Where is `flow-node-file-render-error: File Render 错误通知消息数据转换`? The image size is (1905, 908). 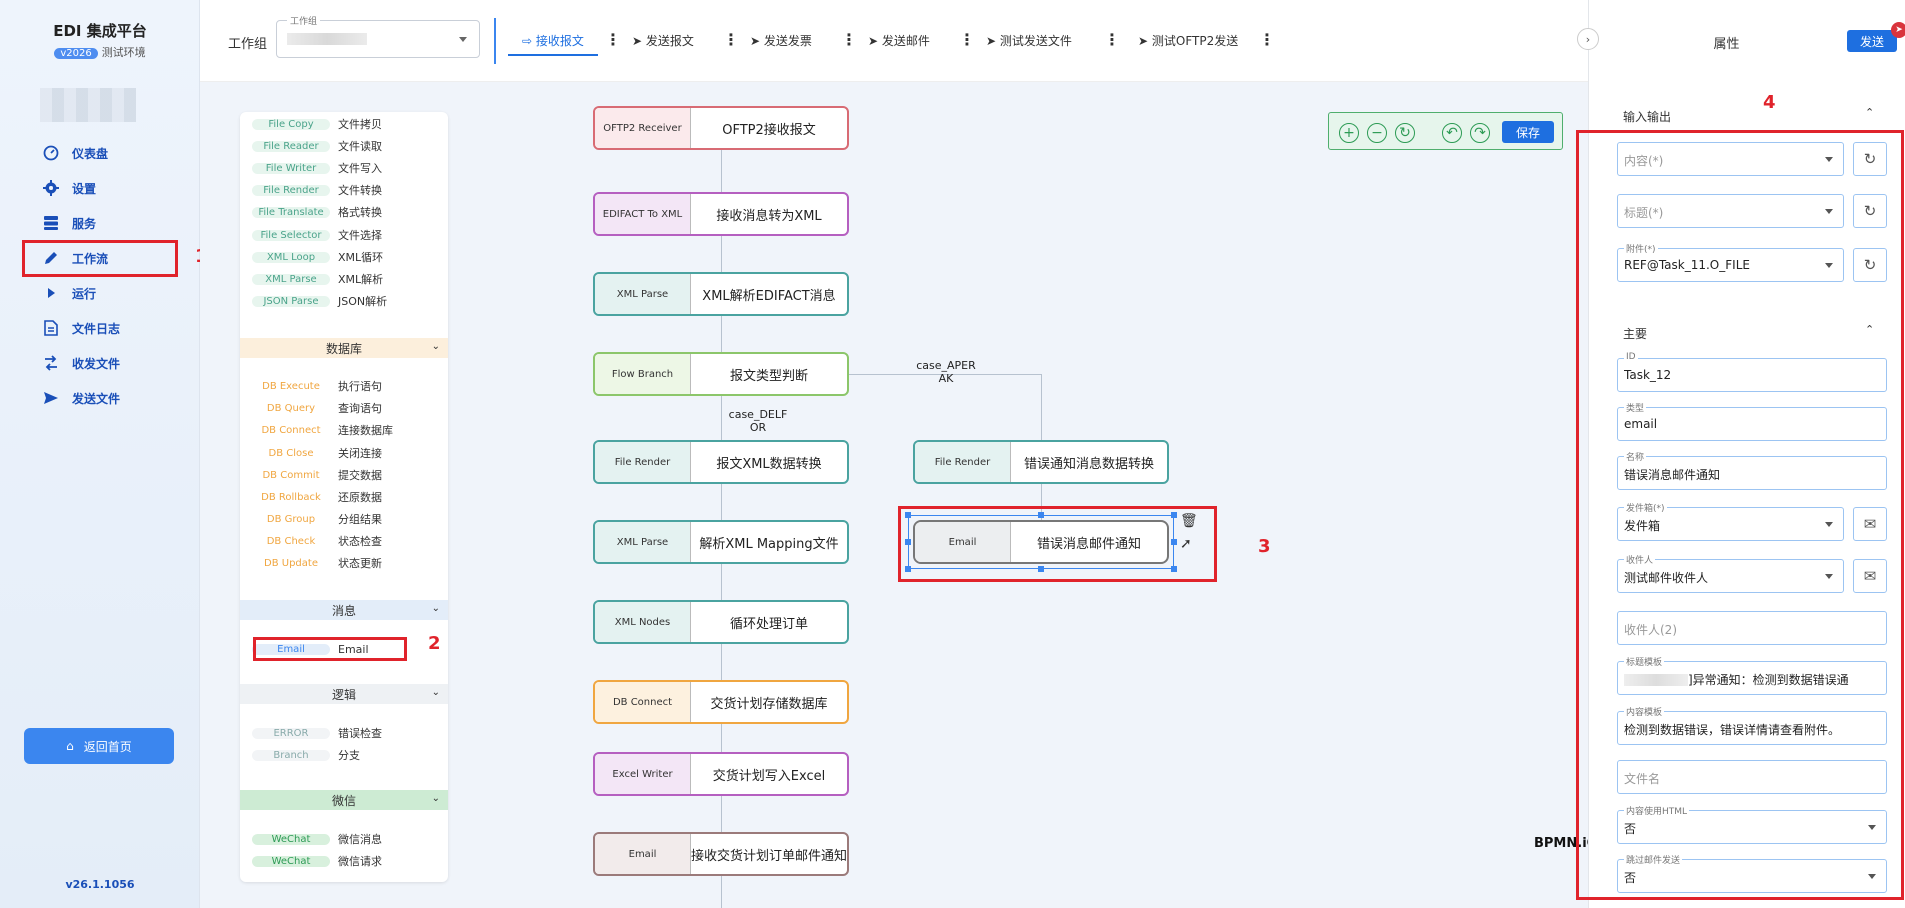 flow-node-file-render-error: File Render 错误通知消息数据转换 is located at coordinates (1041, 462).